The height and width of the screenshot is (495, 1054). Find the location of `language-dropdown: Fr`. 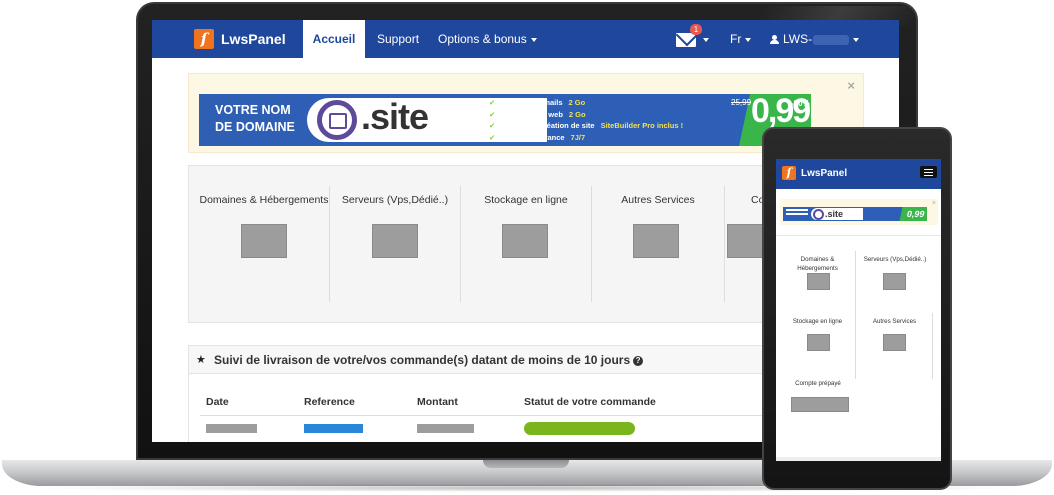

language-dropdown: Fr is located at coordinates (741, 39).